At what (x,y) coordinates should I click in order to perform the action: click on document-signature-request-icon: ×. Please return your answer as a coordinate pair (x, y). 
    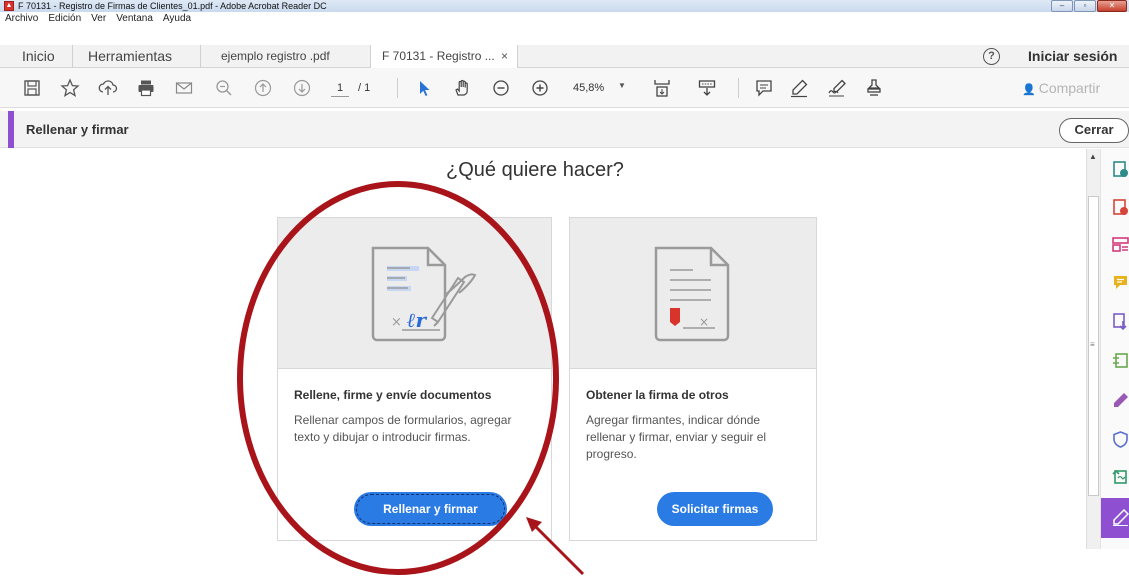
    Looking at the image, I should click on (692, 294).